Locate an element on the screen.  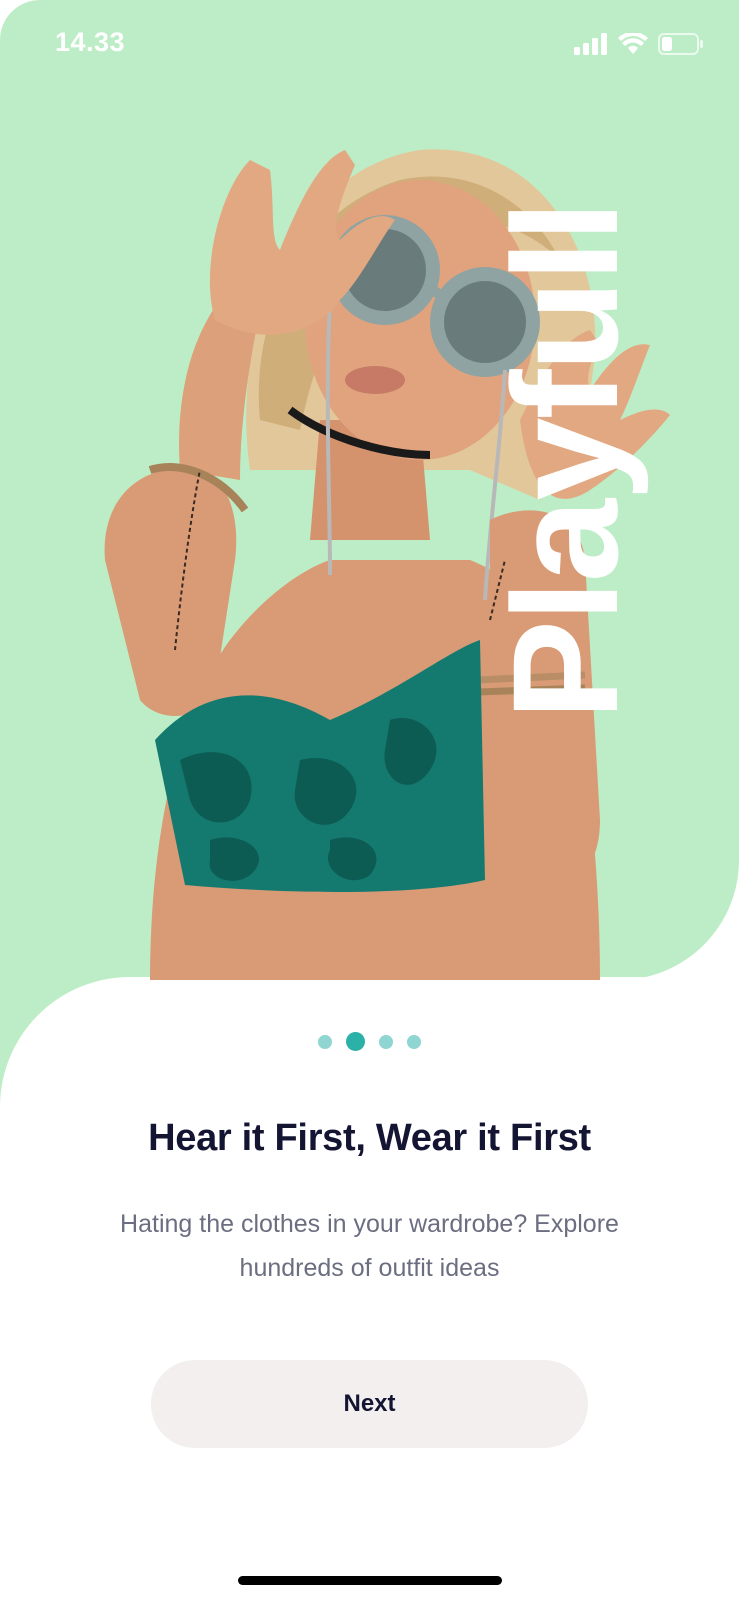
next-button: Next is located at coordinates (369, 1404).